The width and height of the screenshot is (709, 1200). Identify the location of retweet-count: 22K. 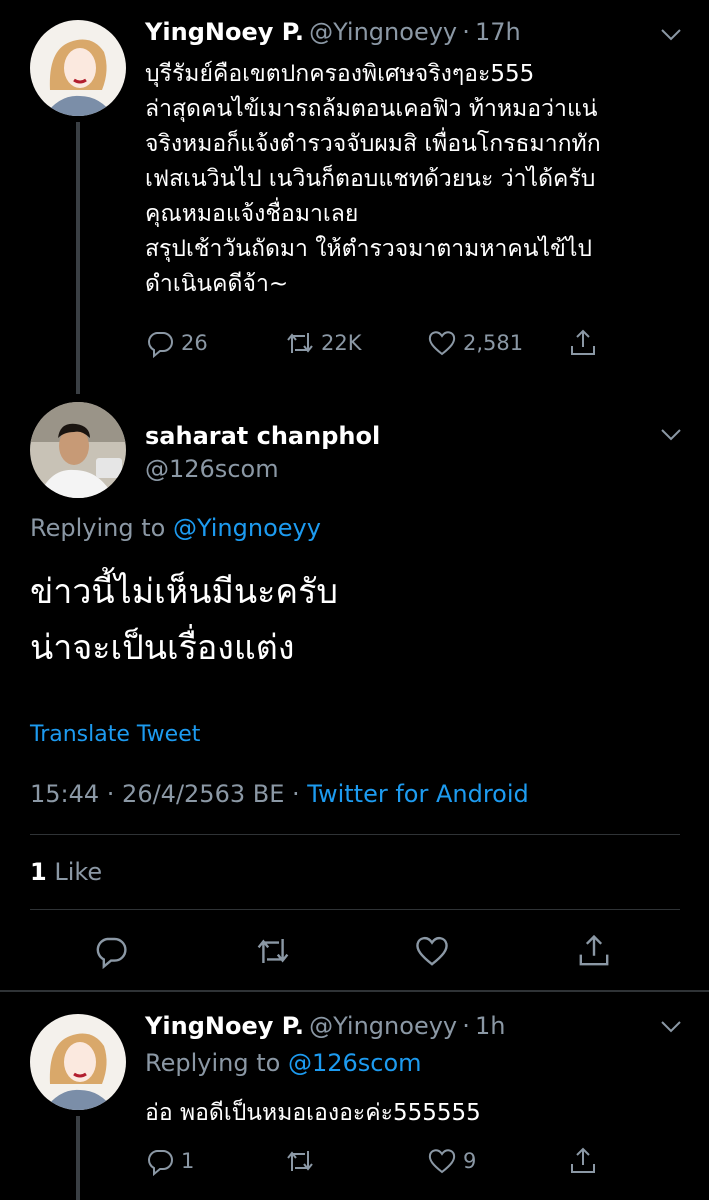
(341, 343).